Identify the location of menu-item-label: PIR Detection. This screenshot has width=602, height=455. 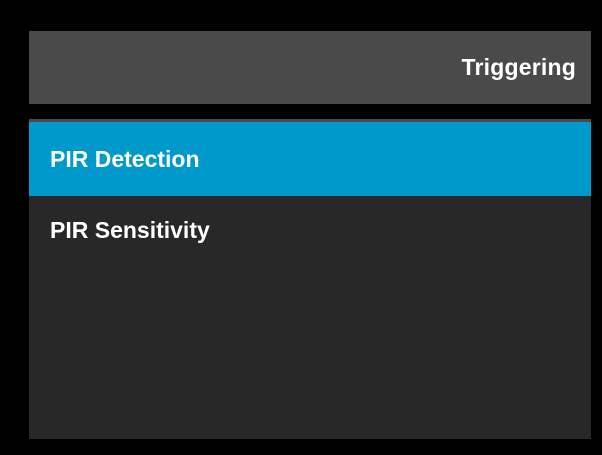
(125, 158).